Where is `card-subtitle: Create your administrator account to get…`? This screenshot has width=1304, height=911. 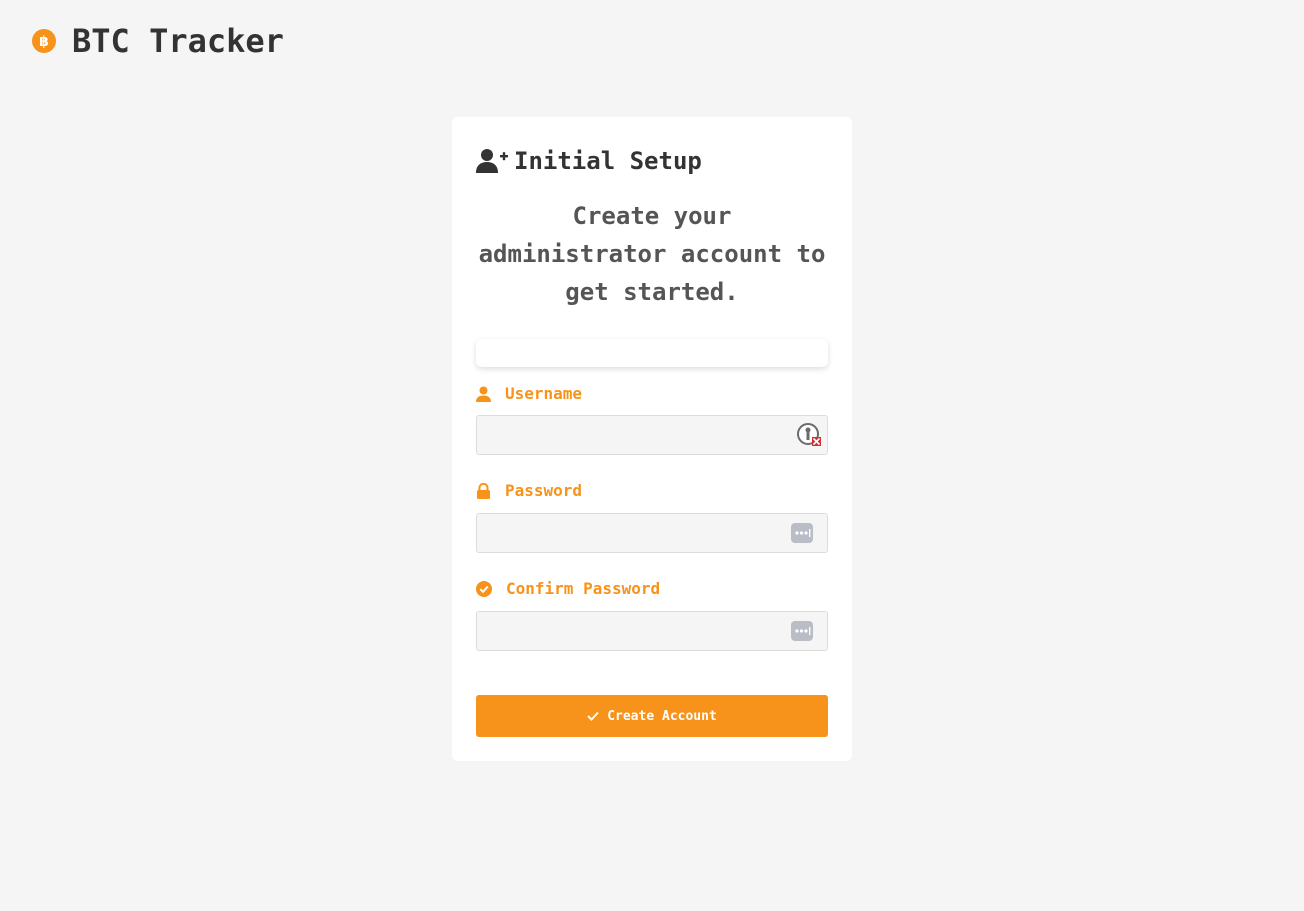 card-subtitle: Create your administrator account to get… is located at coordinates (652, 254).